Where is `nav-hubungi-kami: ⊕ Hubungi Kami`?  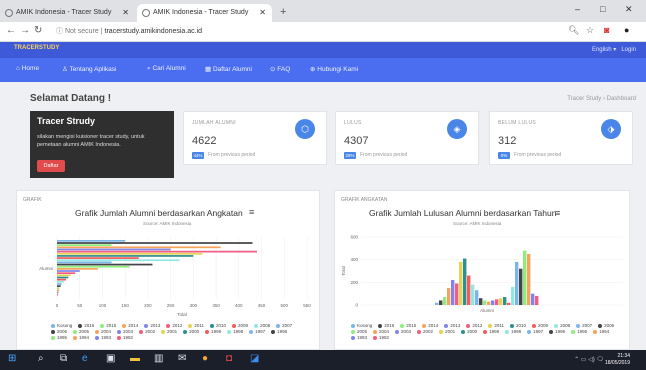
nav-hubungi-kami: ⊕ Hubungi Kami is located at coordinates (334, 69).